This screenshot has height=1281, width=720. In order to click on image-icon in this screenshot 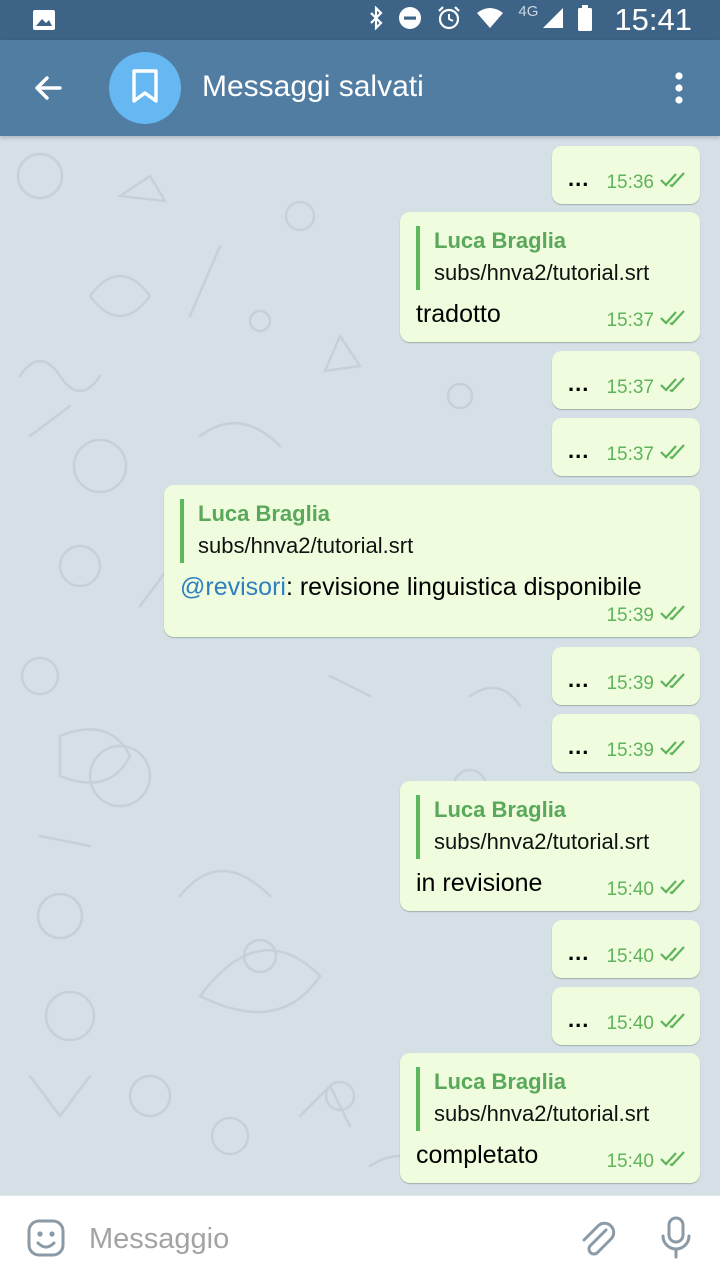, I will do `click(44, 22)`.